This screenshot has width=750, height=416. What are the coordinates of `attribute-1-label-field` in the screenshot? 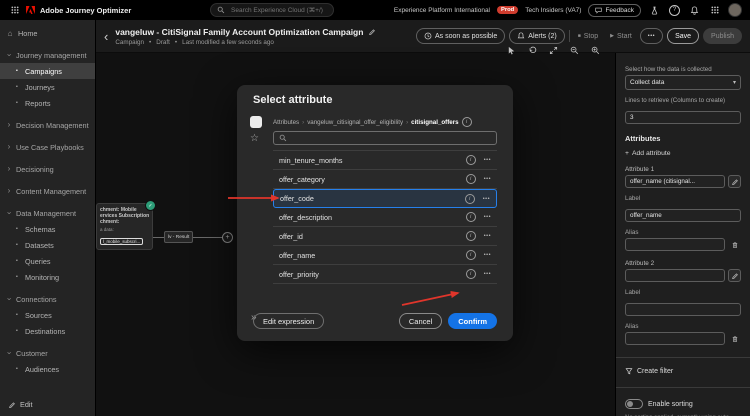 It's located at (683, 215).